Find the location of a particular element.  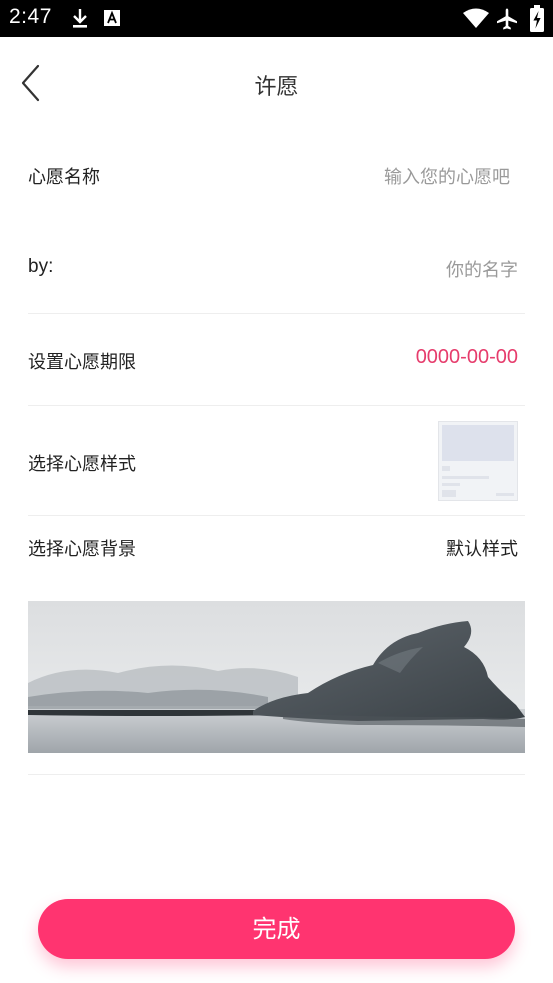

style-thumbnail is located at coordinates (478, 461).